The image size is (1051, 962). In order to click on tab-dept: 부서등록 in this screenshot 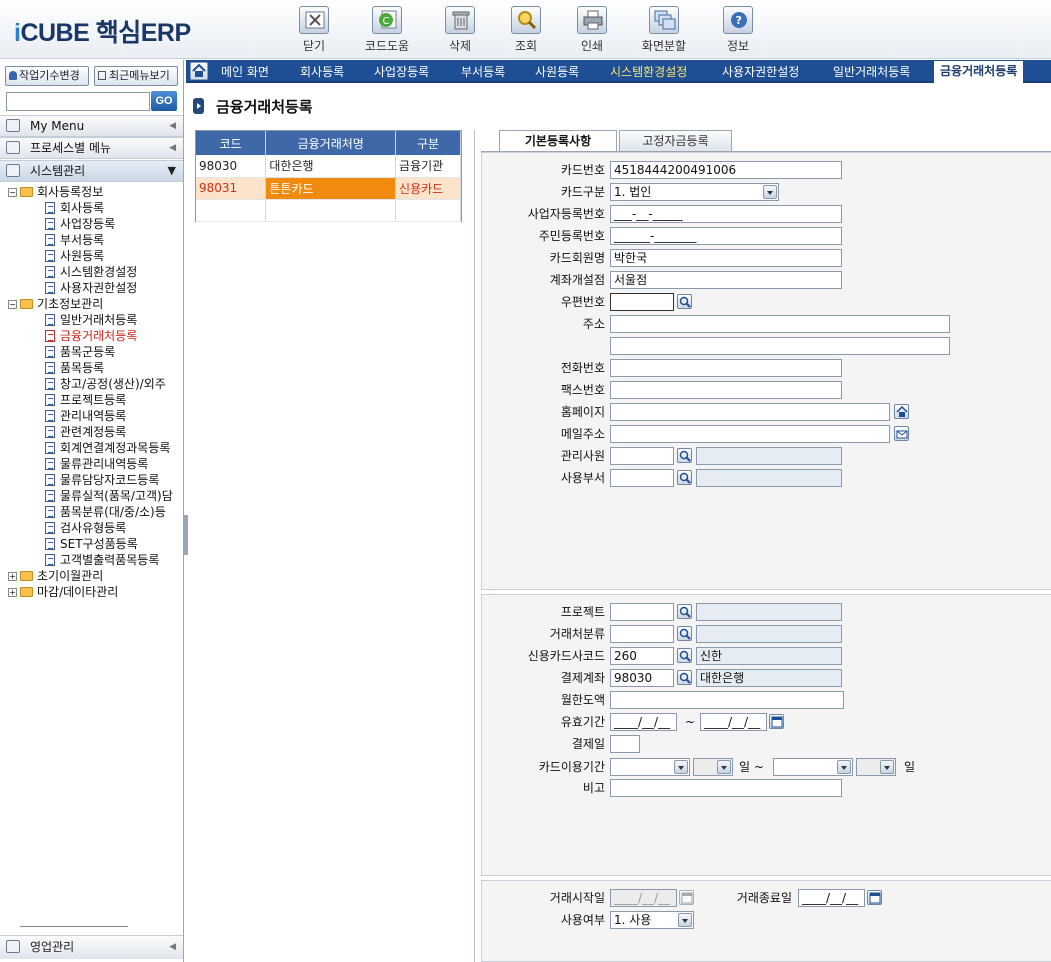, I will do `click(483, 73)`.